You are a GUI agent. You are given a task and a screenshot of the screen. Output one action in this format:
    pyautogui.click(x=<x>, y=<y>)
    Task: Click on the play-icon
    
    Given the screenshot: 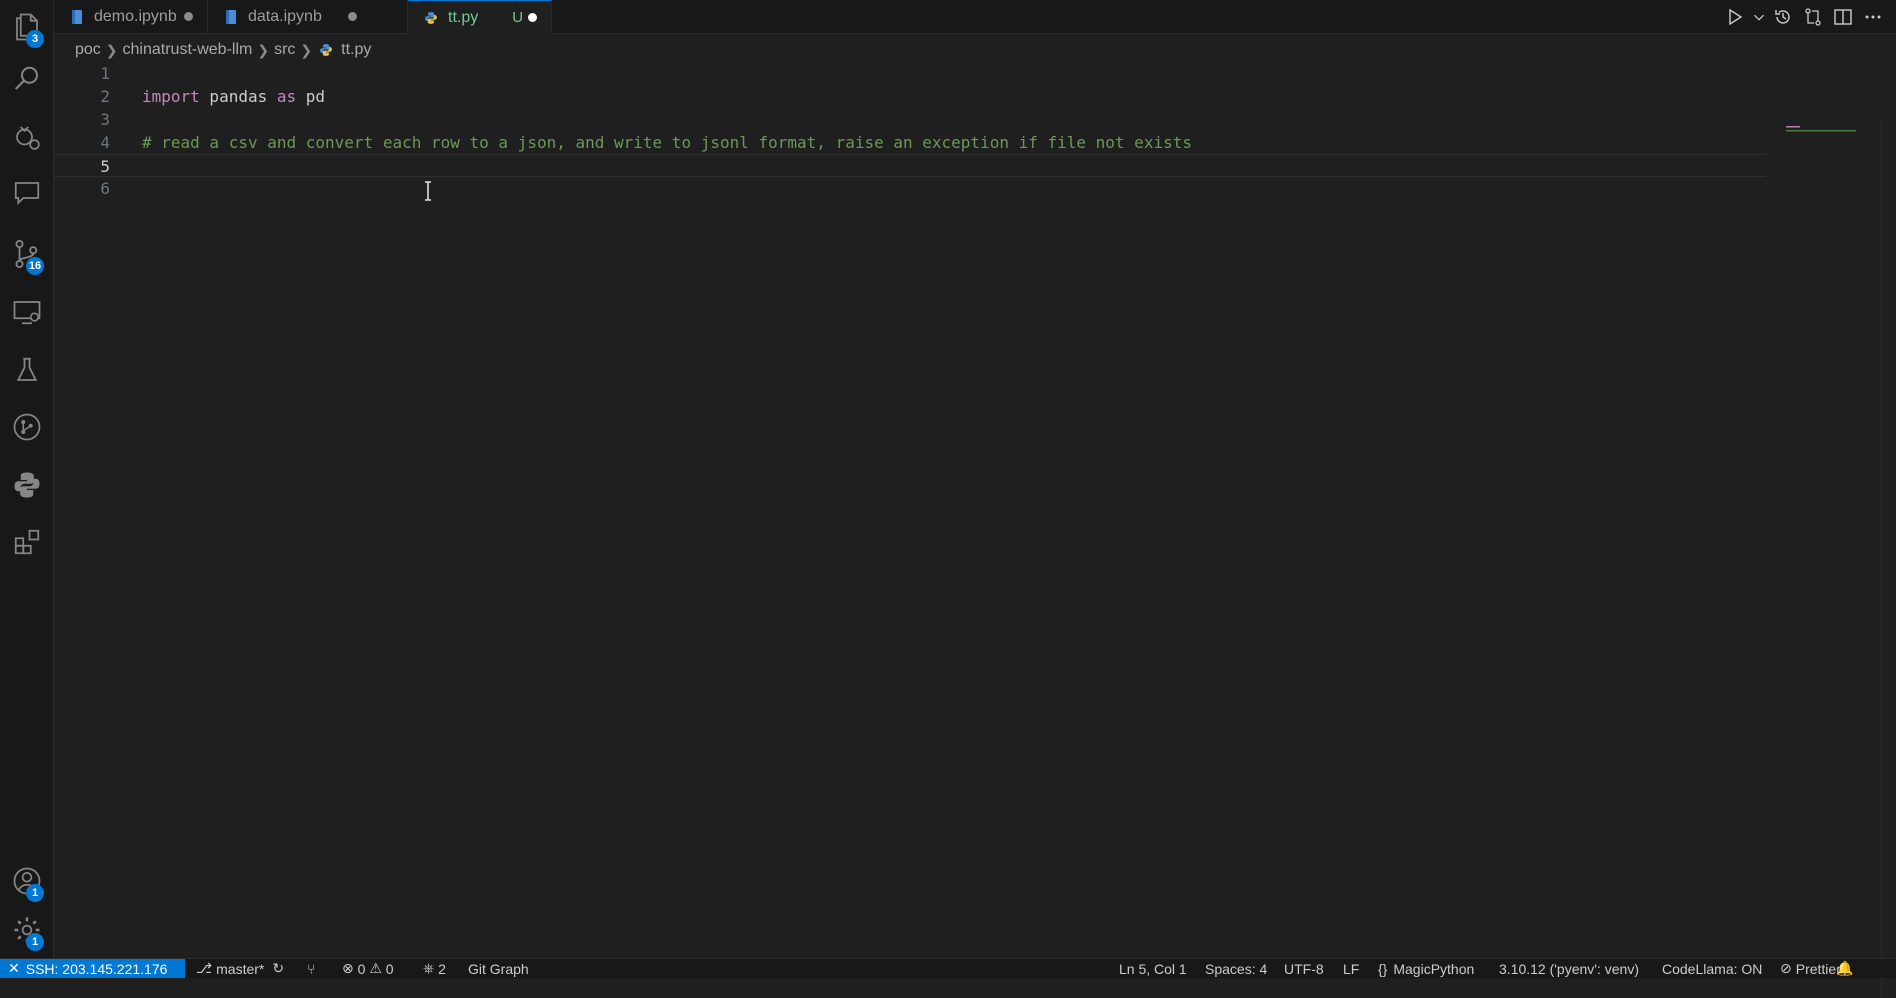 What is the action you would take?
    pyautogui.click(x=1736, y=16)
    